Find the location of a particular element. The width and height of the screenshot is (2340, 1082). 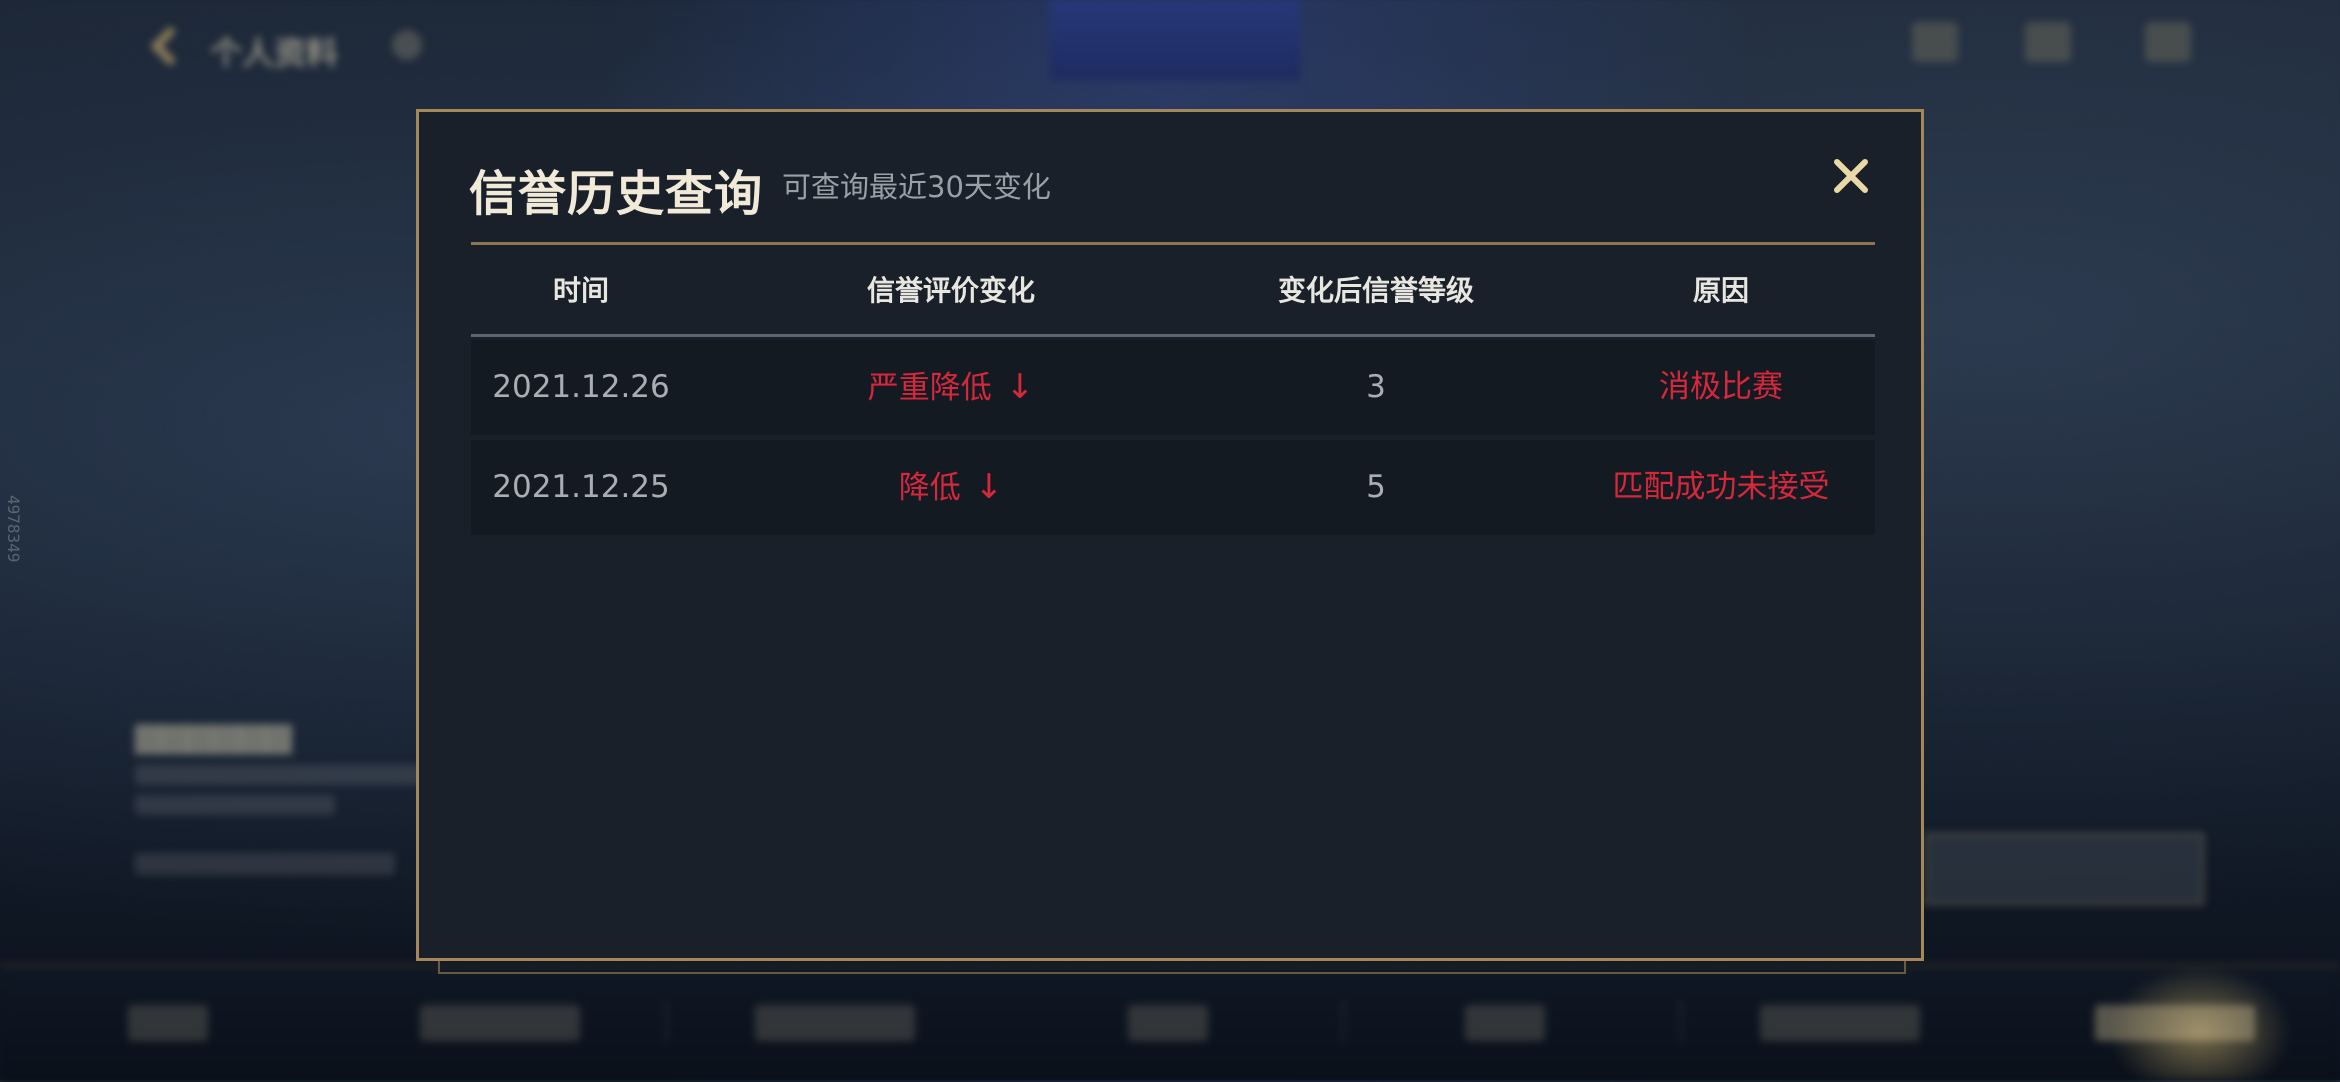

background-info-title: ▆▆▆▆▆▆ is located at coordinates (213, 735).